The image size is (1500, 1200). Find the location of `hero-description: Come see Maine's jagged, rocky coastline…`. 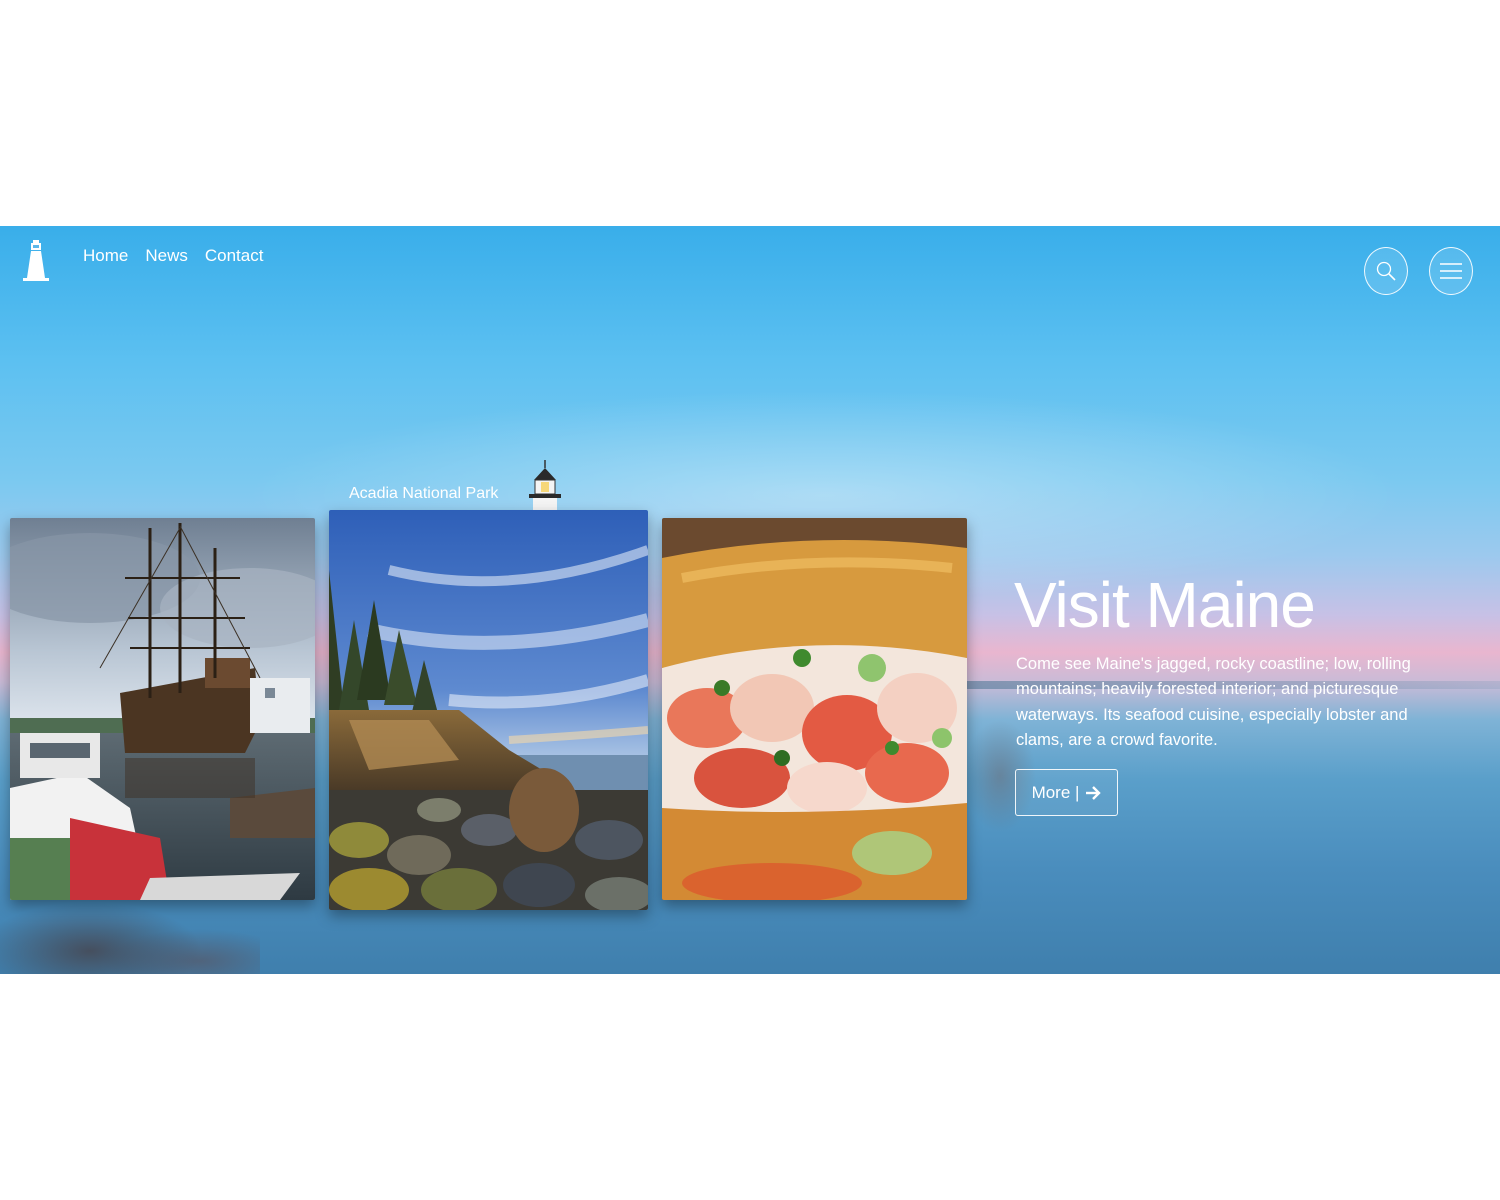

hero-description: Come see Maine's jagged, rocky coastline… is located at coordinates (1213, 702).